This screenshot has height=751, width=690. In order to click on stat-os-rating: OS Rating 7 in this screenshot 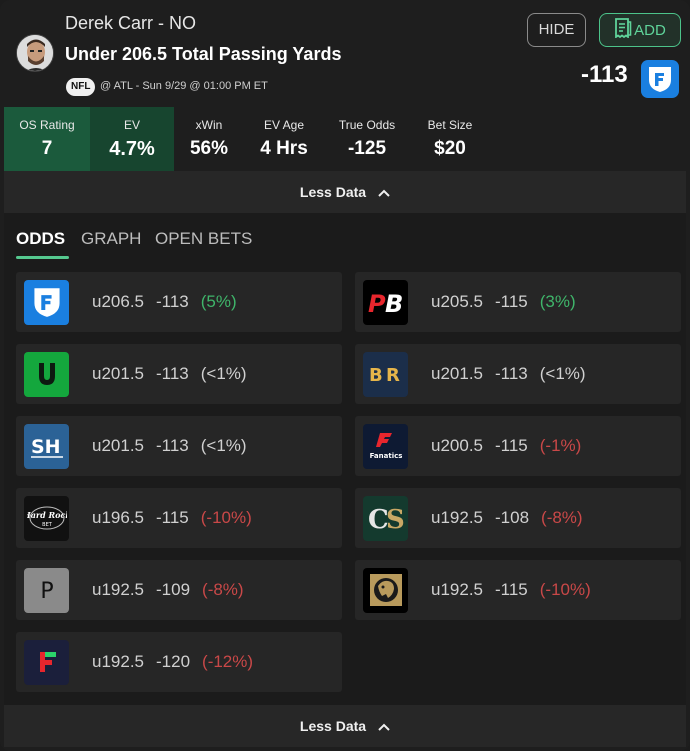, I will do `click(47, 139)`.